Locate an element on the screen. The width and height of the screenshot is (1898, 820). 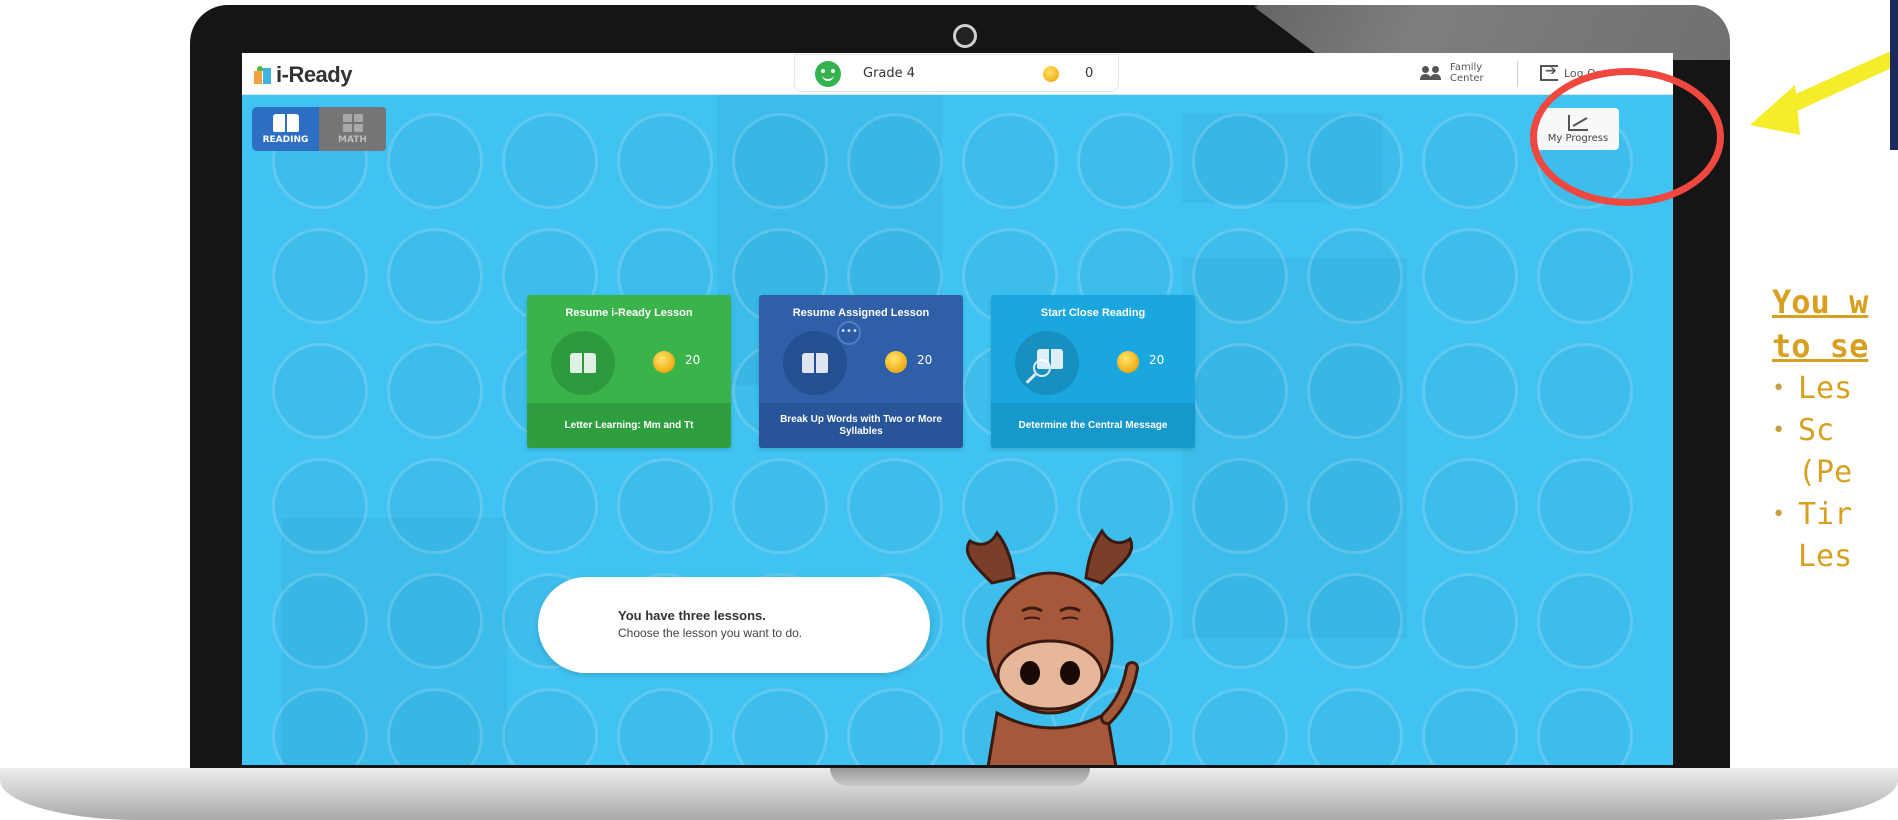
tab-reading: READING is located at coordinates (285, 129).